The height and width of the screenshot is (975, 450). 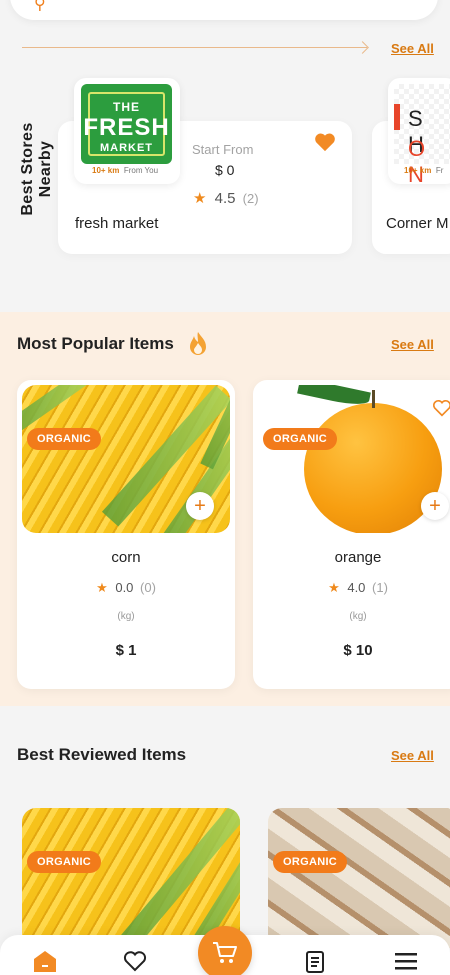 What do you see at coordinates (223, 149) in the screenshot?
I see `start-from-label: Start From` at bounding box center [223, 149].